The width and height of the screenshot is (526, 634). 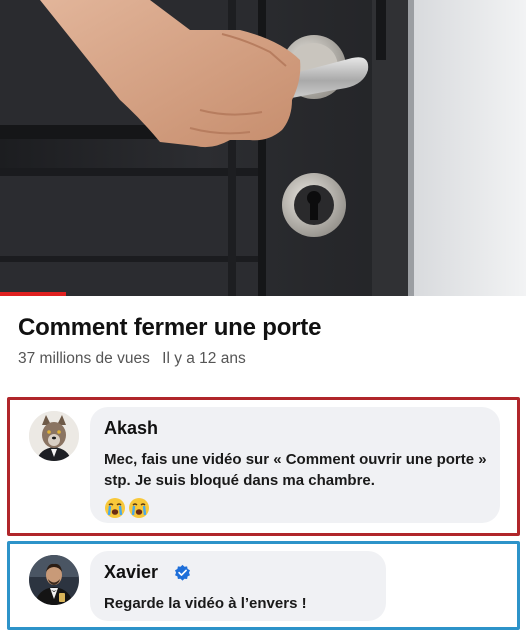 I want to click on verified-badge-icon, so click(x=182, y=572).